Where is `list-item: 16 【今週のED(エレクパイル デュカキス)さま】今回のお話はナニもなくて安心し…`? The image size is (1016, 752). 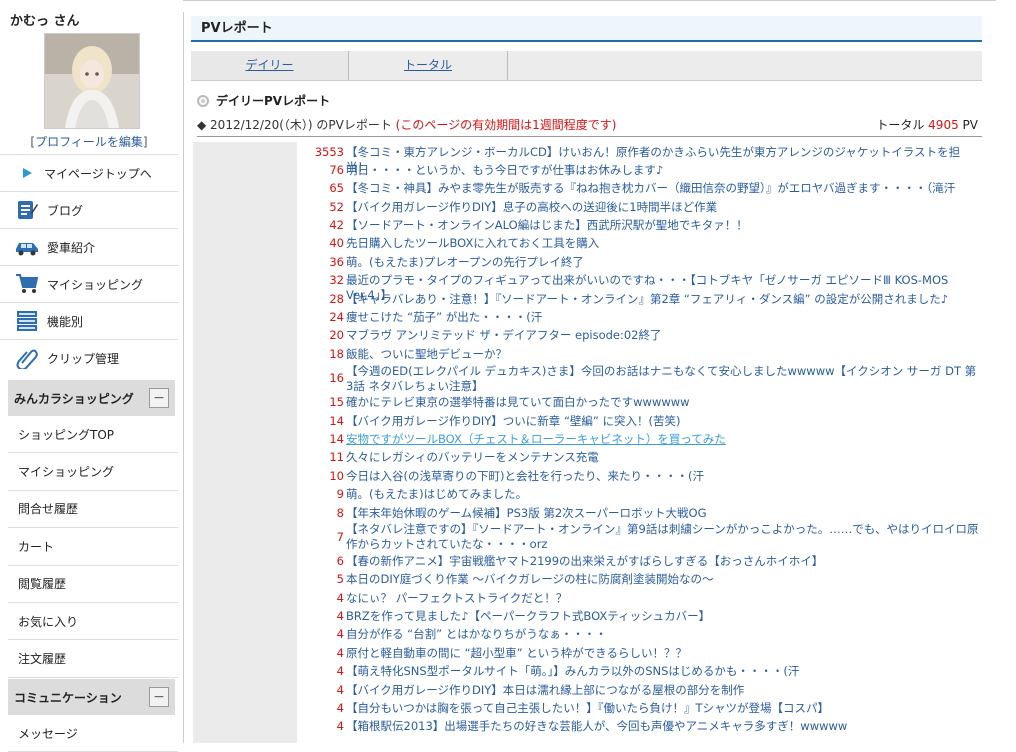 list-item: 16 【今週のED(エレクパイル デュカキス)さま】今回のお話はナニもなくて安心し… is located at coordinates (640, 379).